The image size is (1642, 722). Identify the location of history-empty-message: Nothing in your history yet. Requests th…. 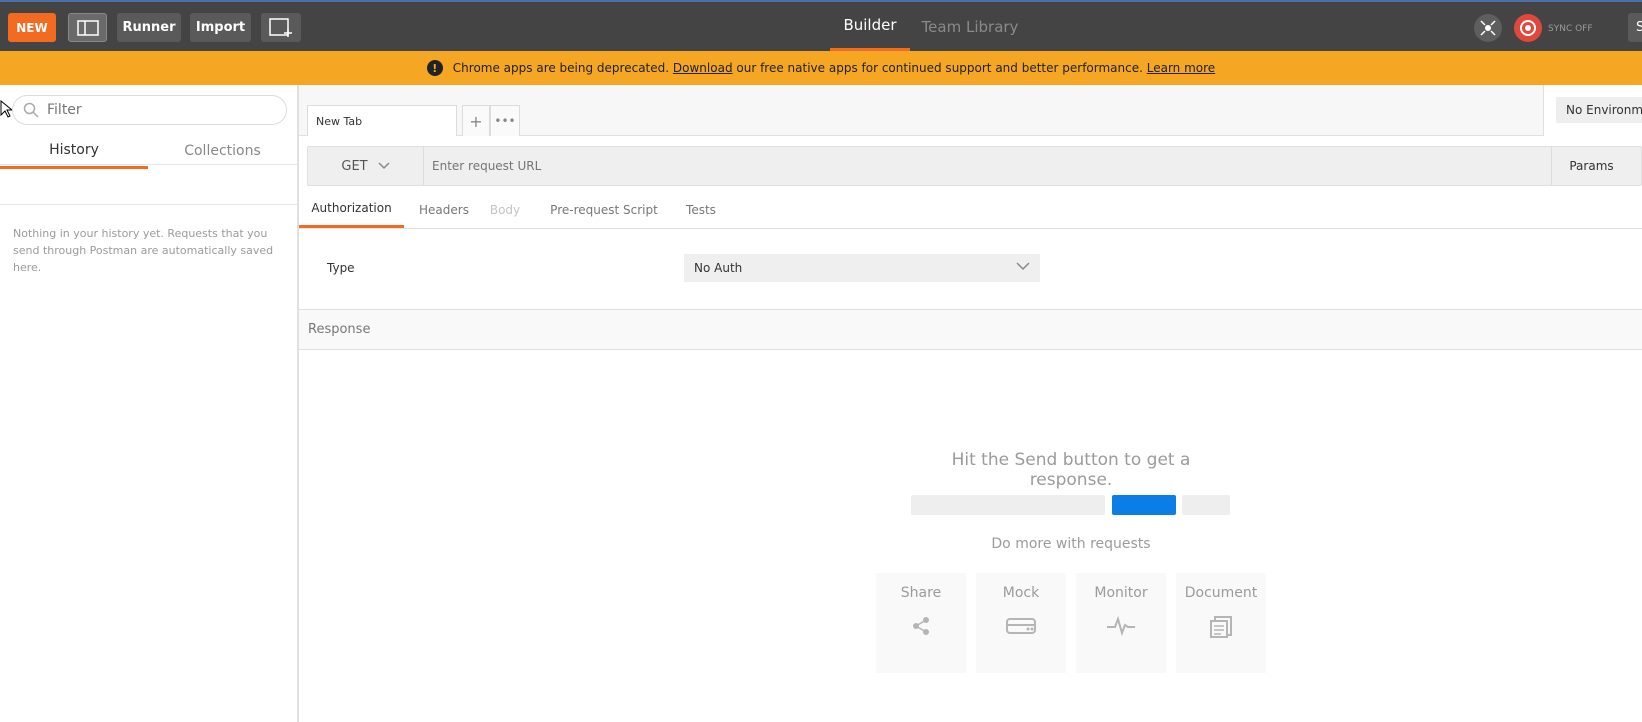
(143, 250).